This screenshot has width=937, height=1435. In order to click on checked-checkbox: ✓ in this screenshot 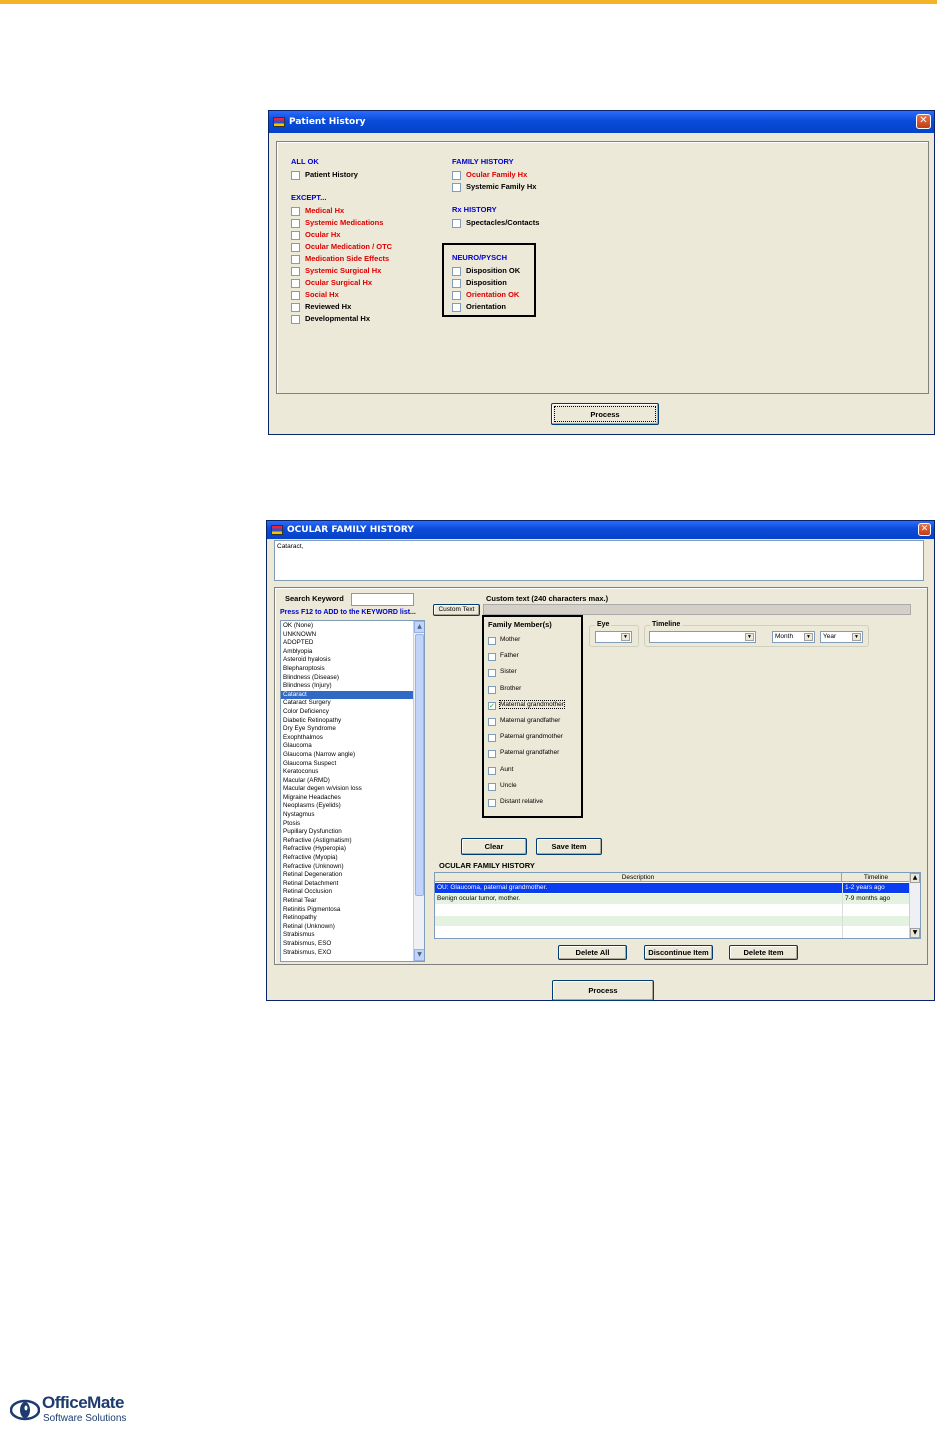, I will do `click(492, 705)`.